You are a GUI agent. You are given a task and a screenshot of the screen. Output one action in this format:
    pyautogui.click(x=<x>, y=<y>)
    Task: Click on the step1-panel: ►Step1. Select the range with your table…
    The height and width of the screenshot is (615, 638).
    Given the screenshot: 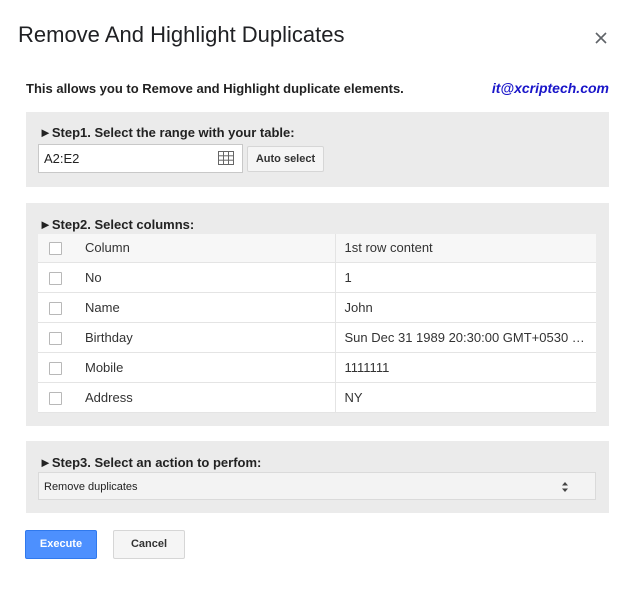 What is the action you would take?
    pyautogui.click(x=317, y=149)
    